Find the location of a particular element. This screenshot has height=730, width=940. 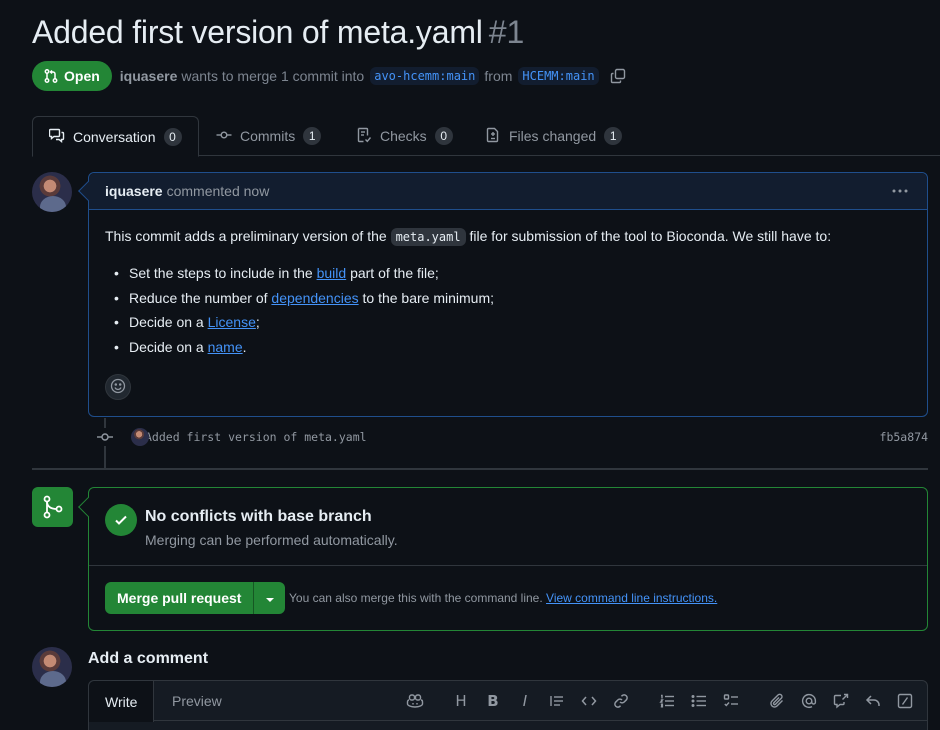

pr-title-row: Added first version of meta.yaml #1 is located at coordinates (278, 32).